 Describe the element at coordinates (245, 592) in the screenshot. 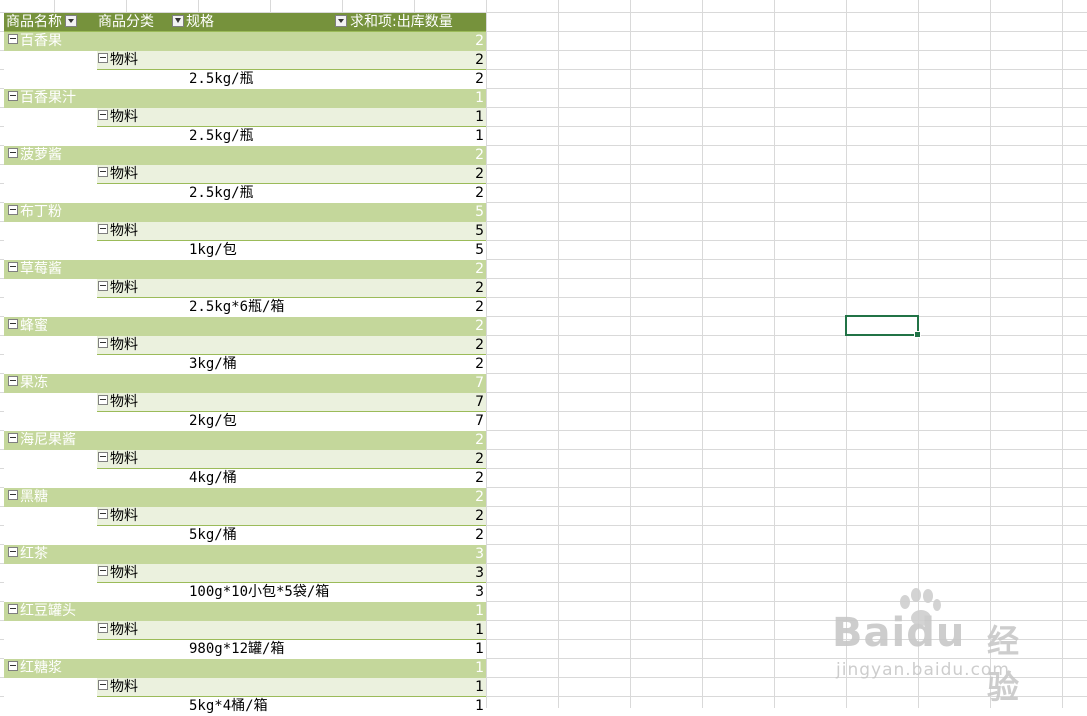

I see `pivot-row-spec: 100g*10小包*5袋/箱 3` at that location.